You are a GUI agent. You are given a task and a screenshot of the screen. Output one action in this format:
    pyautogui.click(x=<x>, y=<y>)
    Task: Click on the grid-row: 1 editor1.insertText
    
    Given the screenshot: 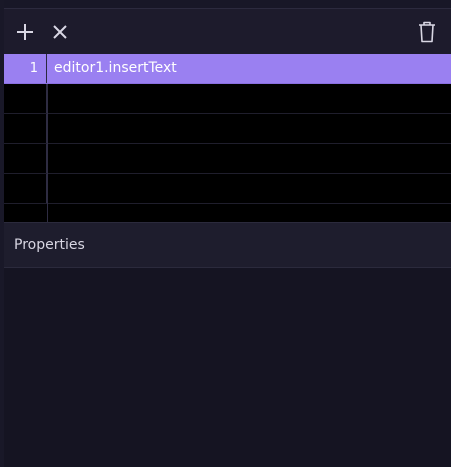 What is the action you would take?
    pyautogui.click(x=227, y=69)
    